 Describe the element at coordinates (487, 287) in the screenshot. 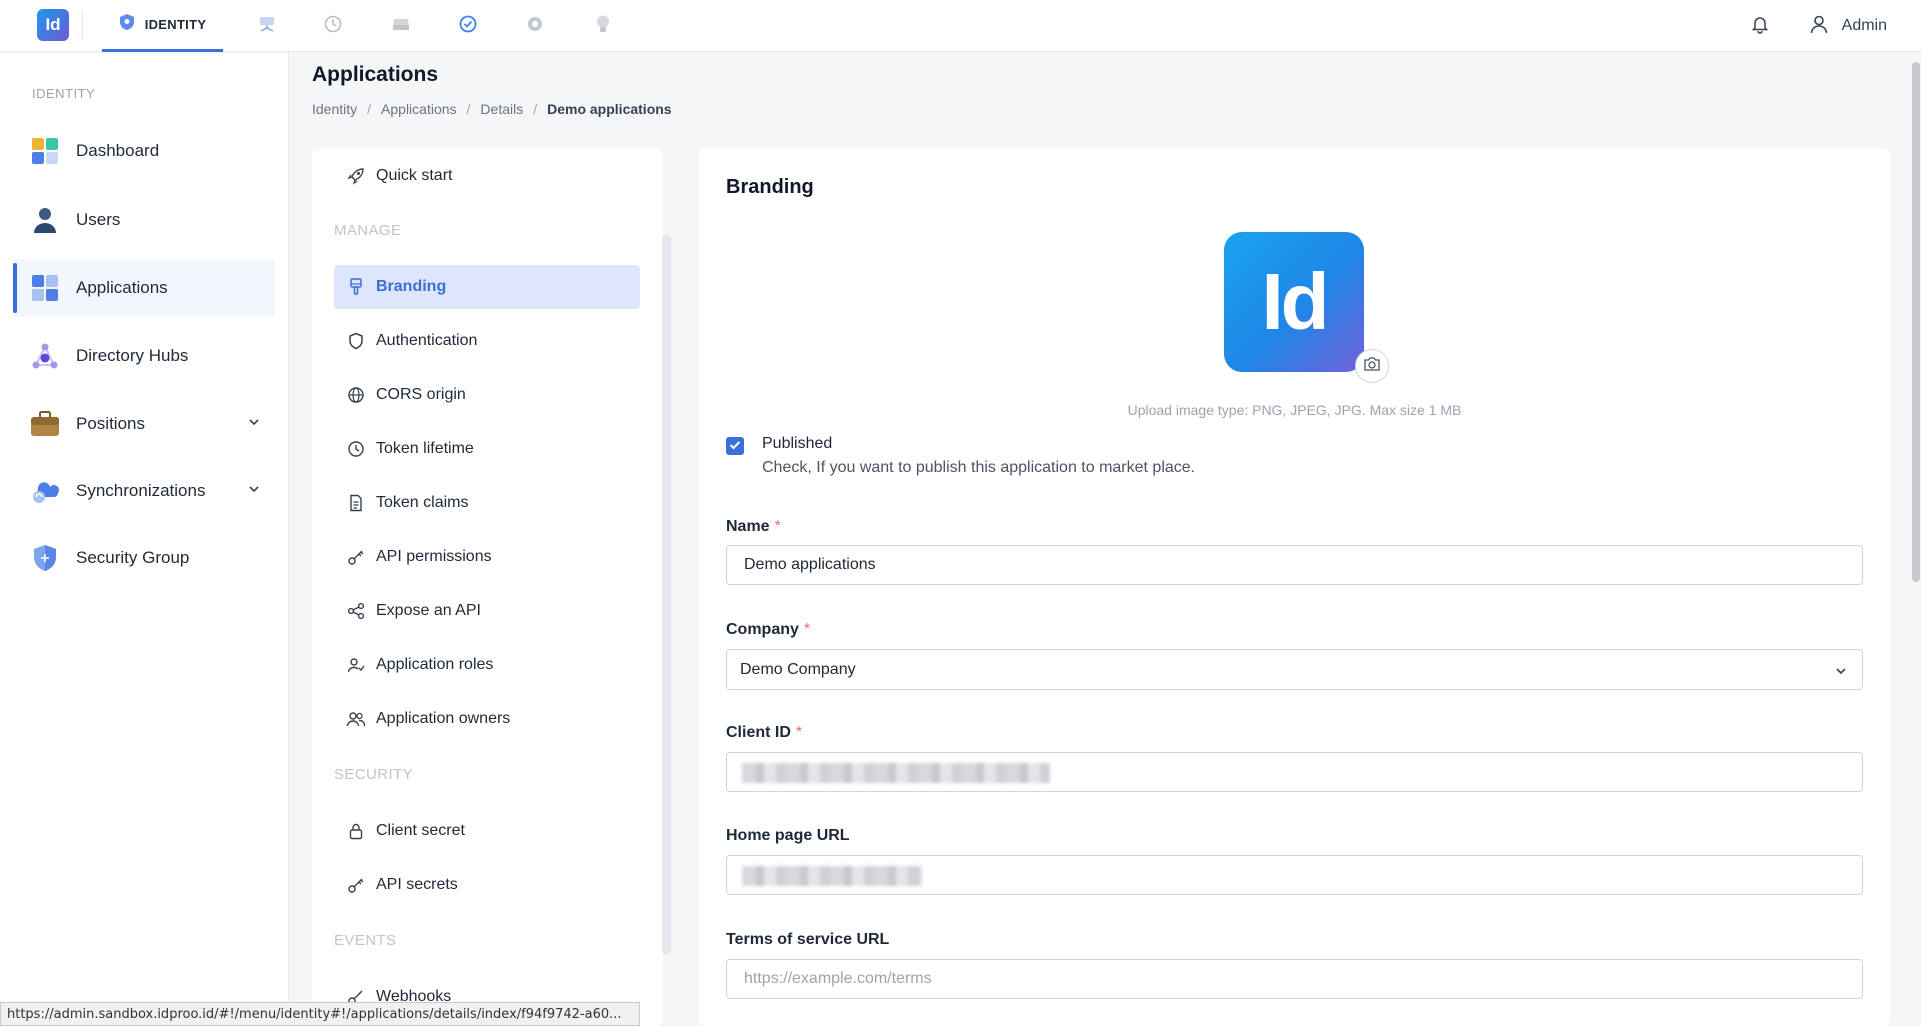

I see `menu-item-branding: Branding` at that location.